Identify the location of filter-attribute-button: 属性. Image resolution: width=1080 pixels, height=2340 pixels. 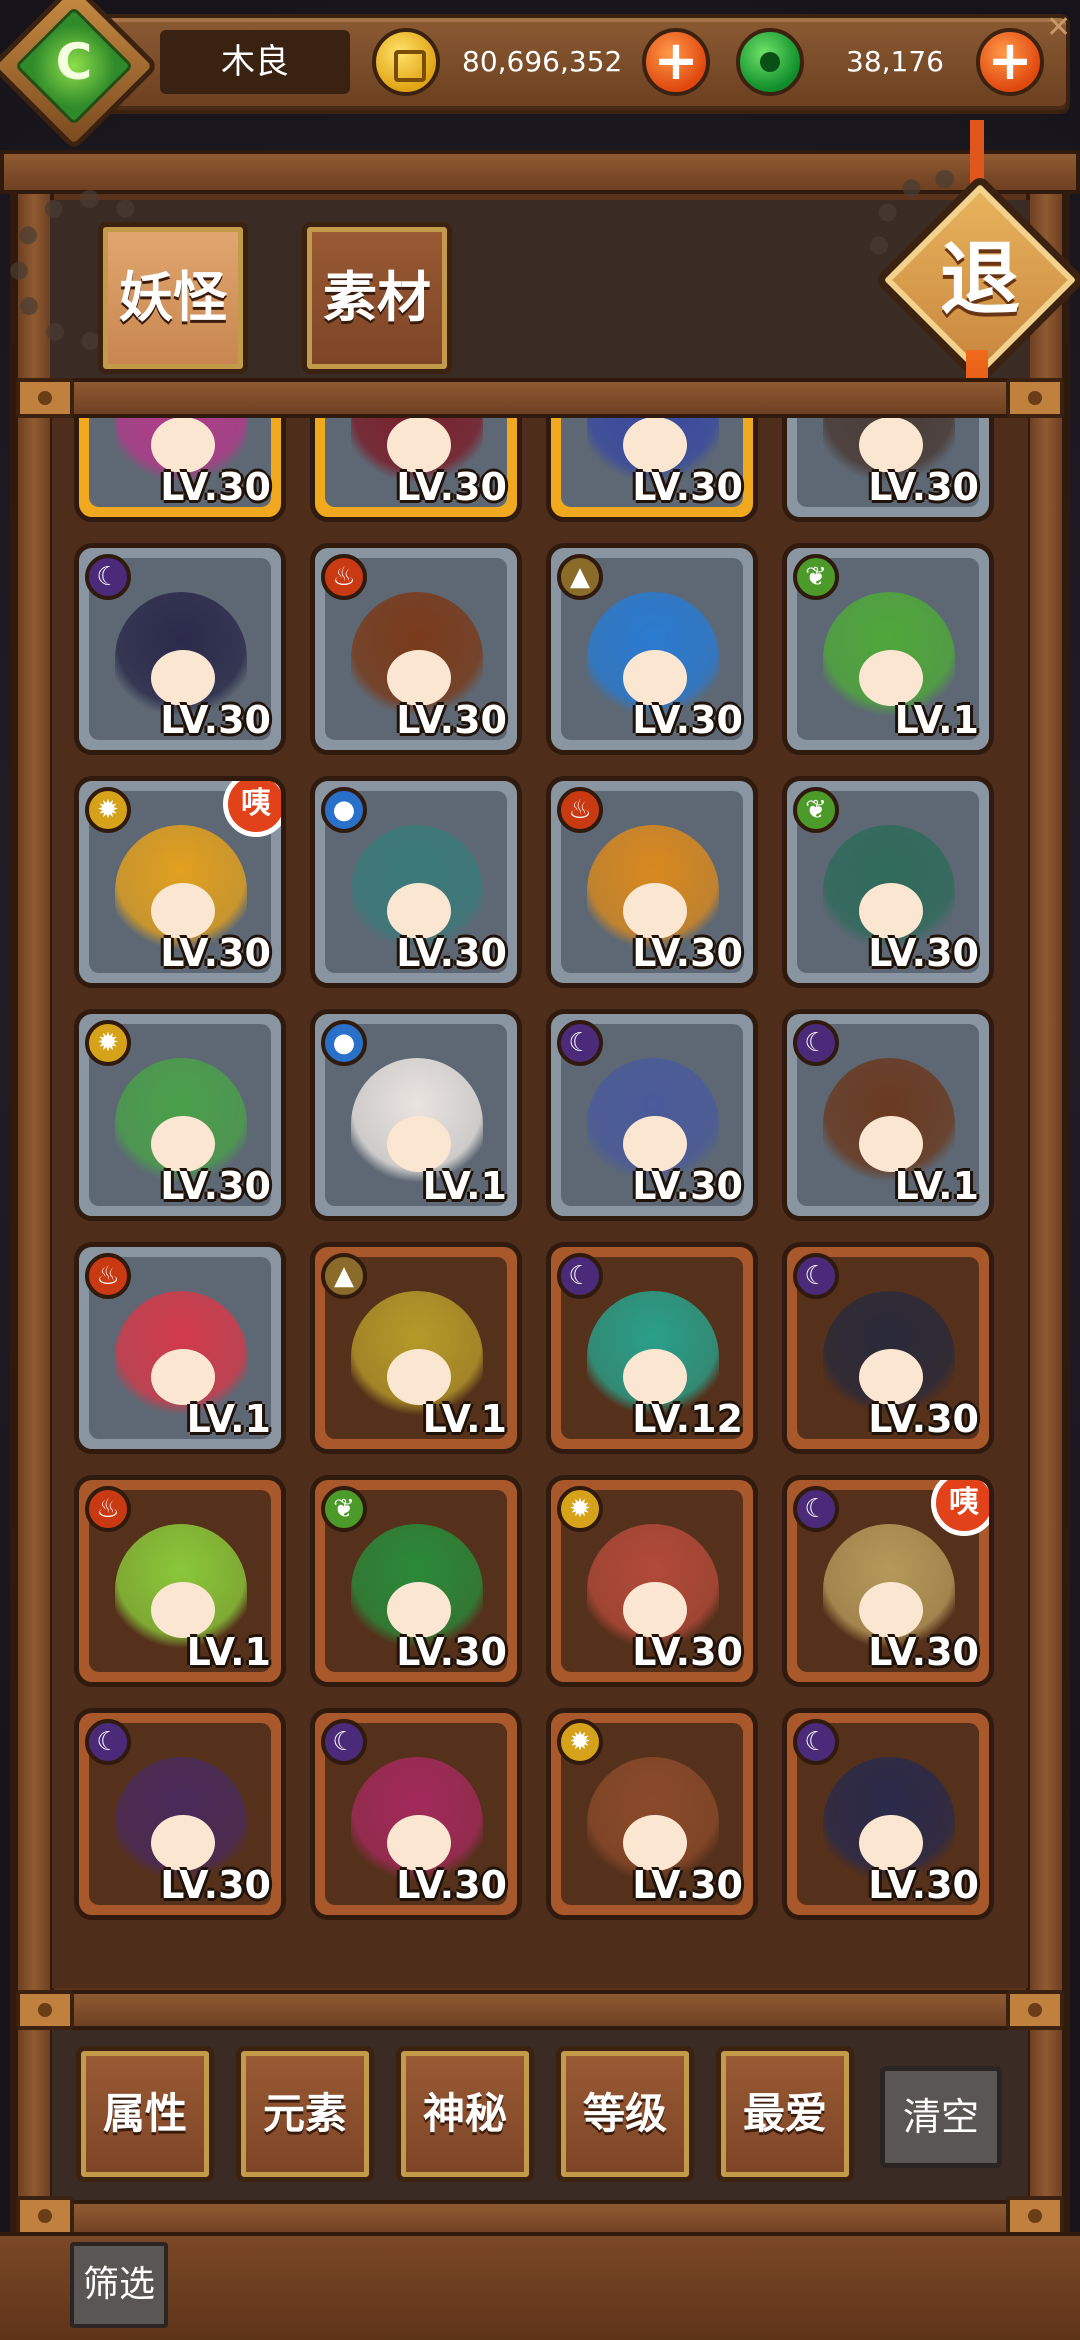
(145, 2114).